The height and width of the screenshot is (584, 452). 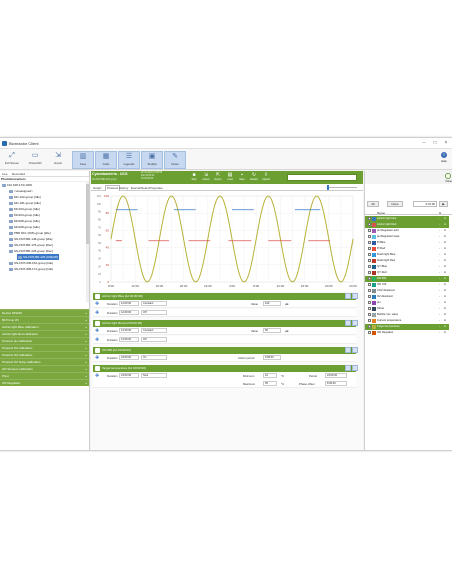 I want to click on recipe-select, so click(x=322, y=177).